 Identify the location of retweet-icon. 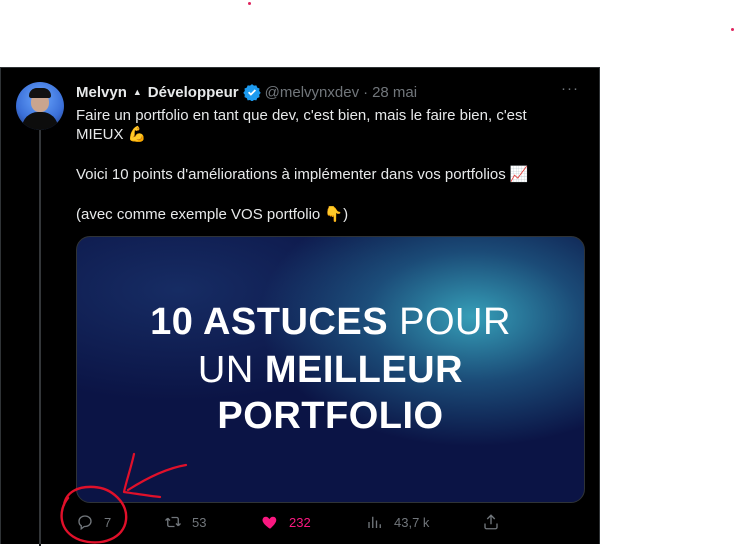
(173, 522).